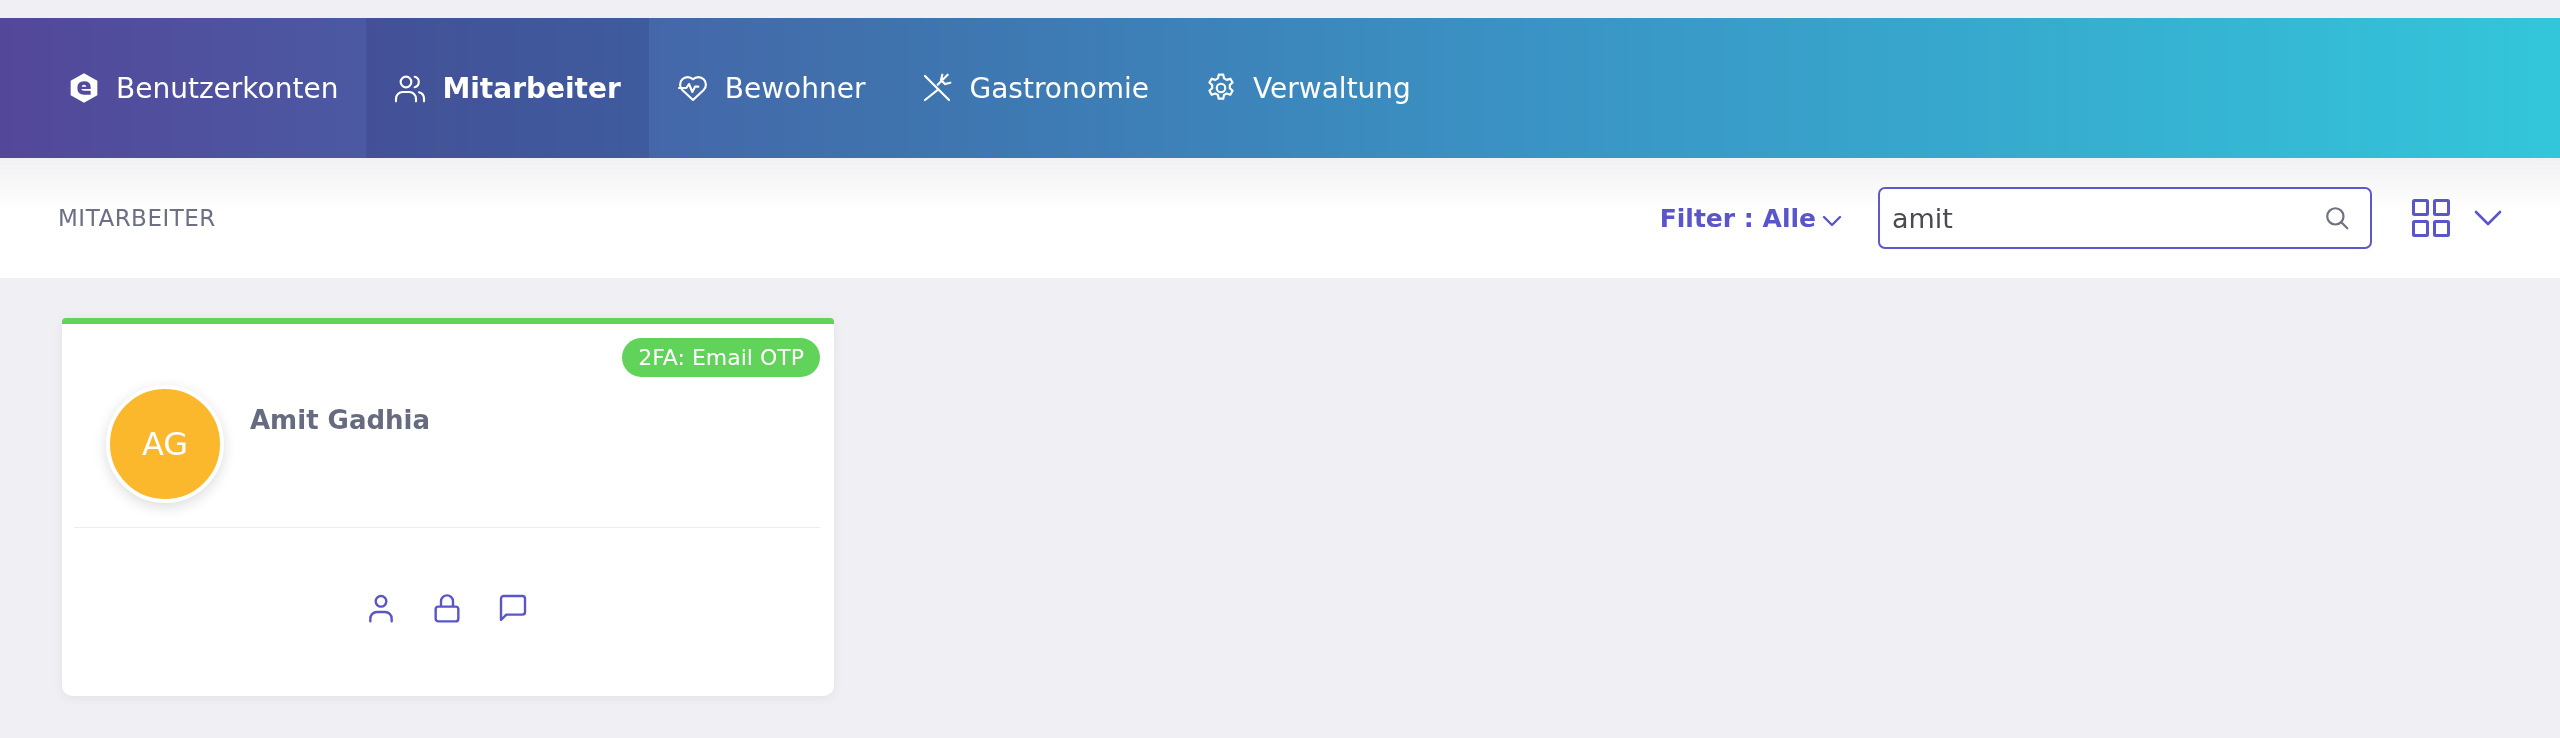 This screenshot has width=2560, height=738. I want to click on lock-icon, so click(447, 608).